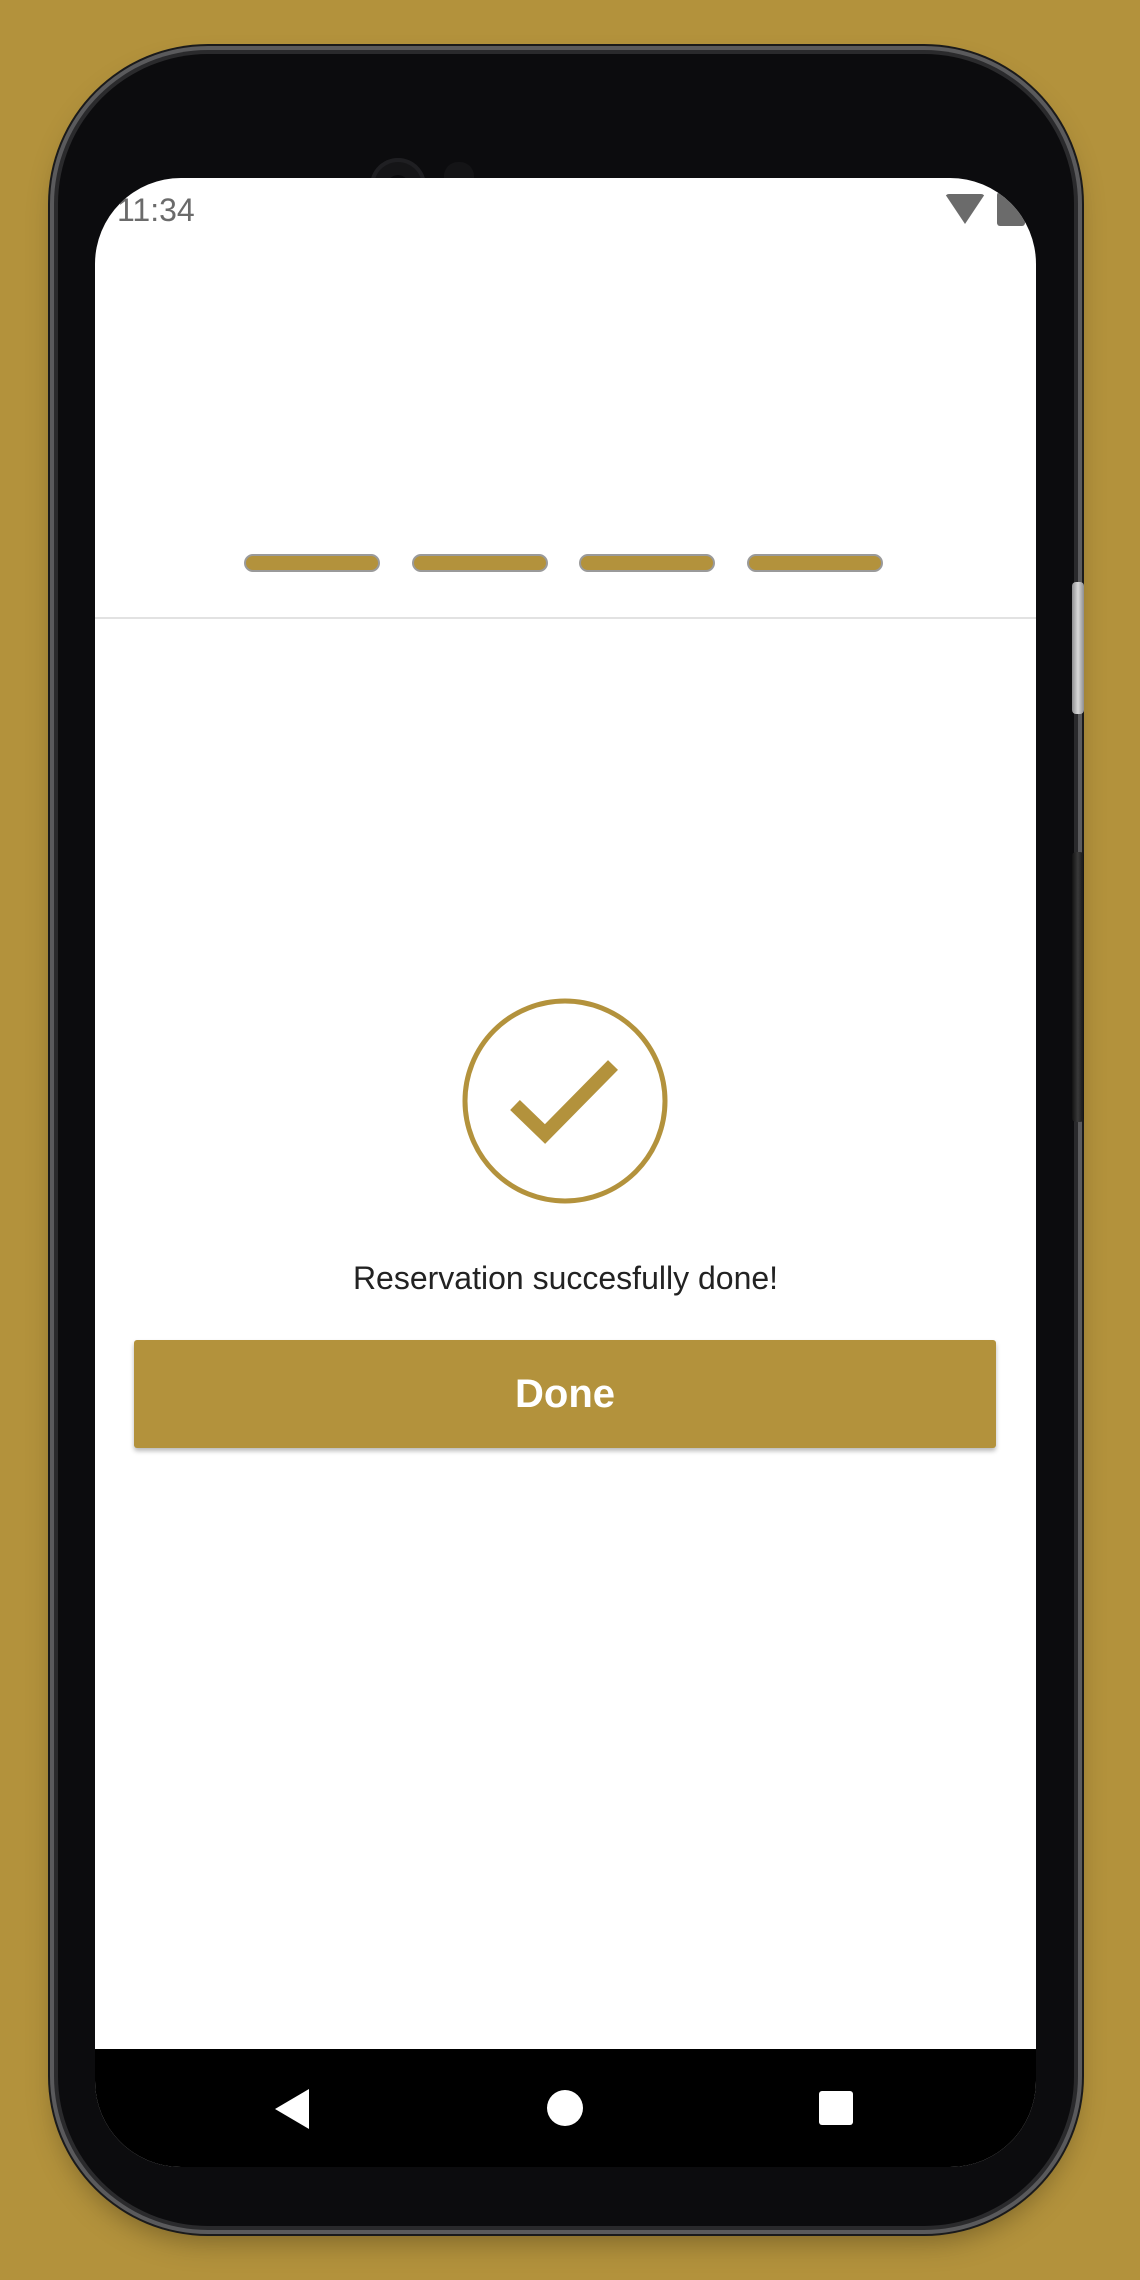 Image resolution: width=1140 pixels, height=2280 pixels. I want to click on power-button, so click(1078, 648).